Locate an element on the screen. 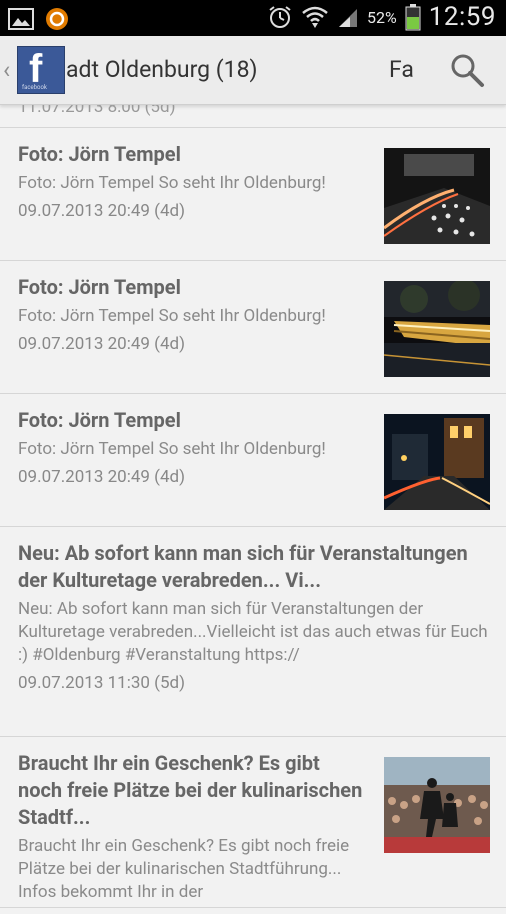  fa-button: Fa is located at coordinates (401, 69).